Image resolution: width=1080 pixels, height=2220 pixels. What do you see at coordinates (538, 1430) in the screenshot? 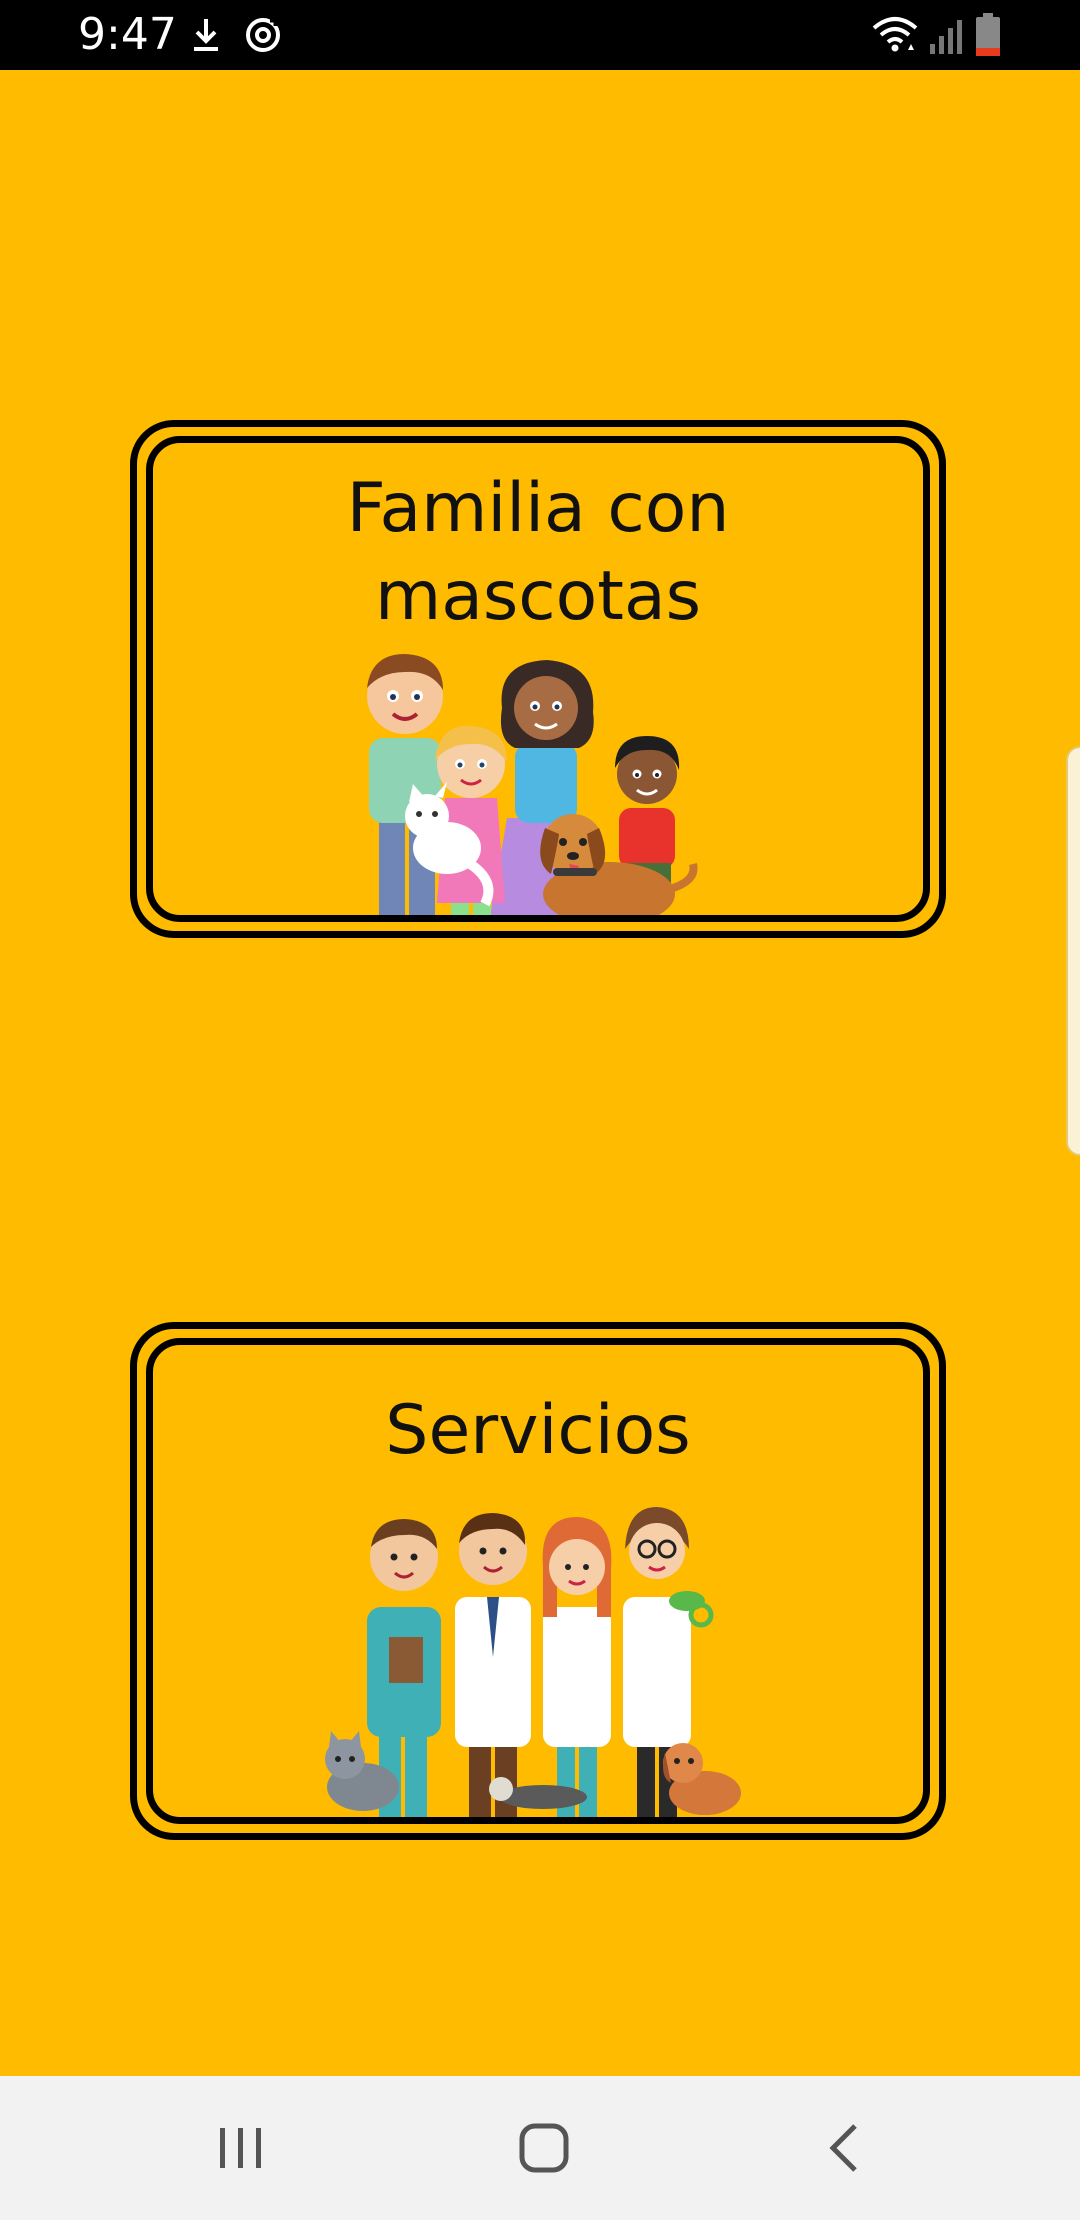
I see `services-title: Servicios` at bounding box center [538, 1430].